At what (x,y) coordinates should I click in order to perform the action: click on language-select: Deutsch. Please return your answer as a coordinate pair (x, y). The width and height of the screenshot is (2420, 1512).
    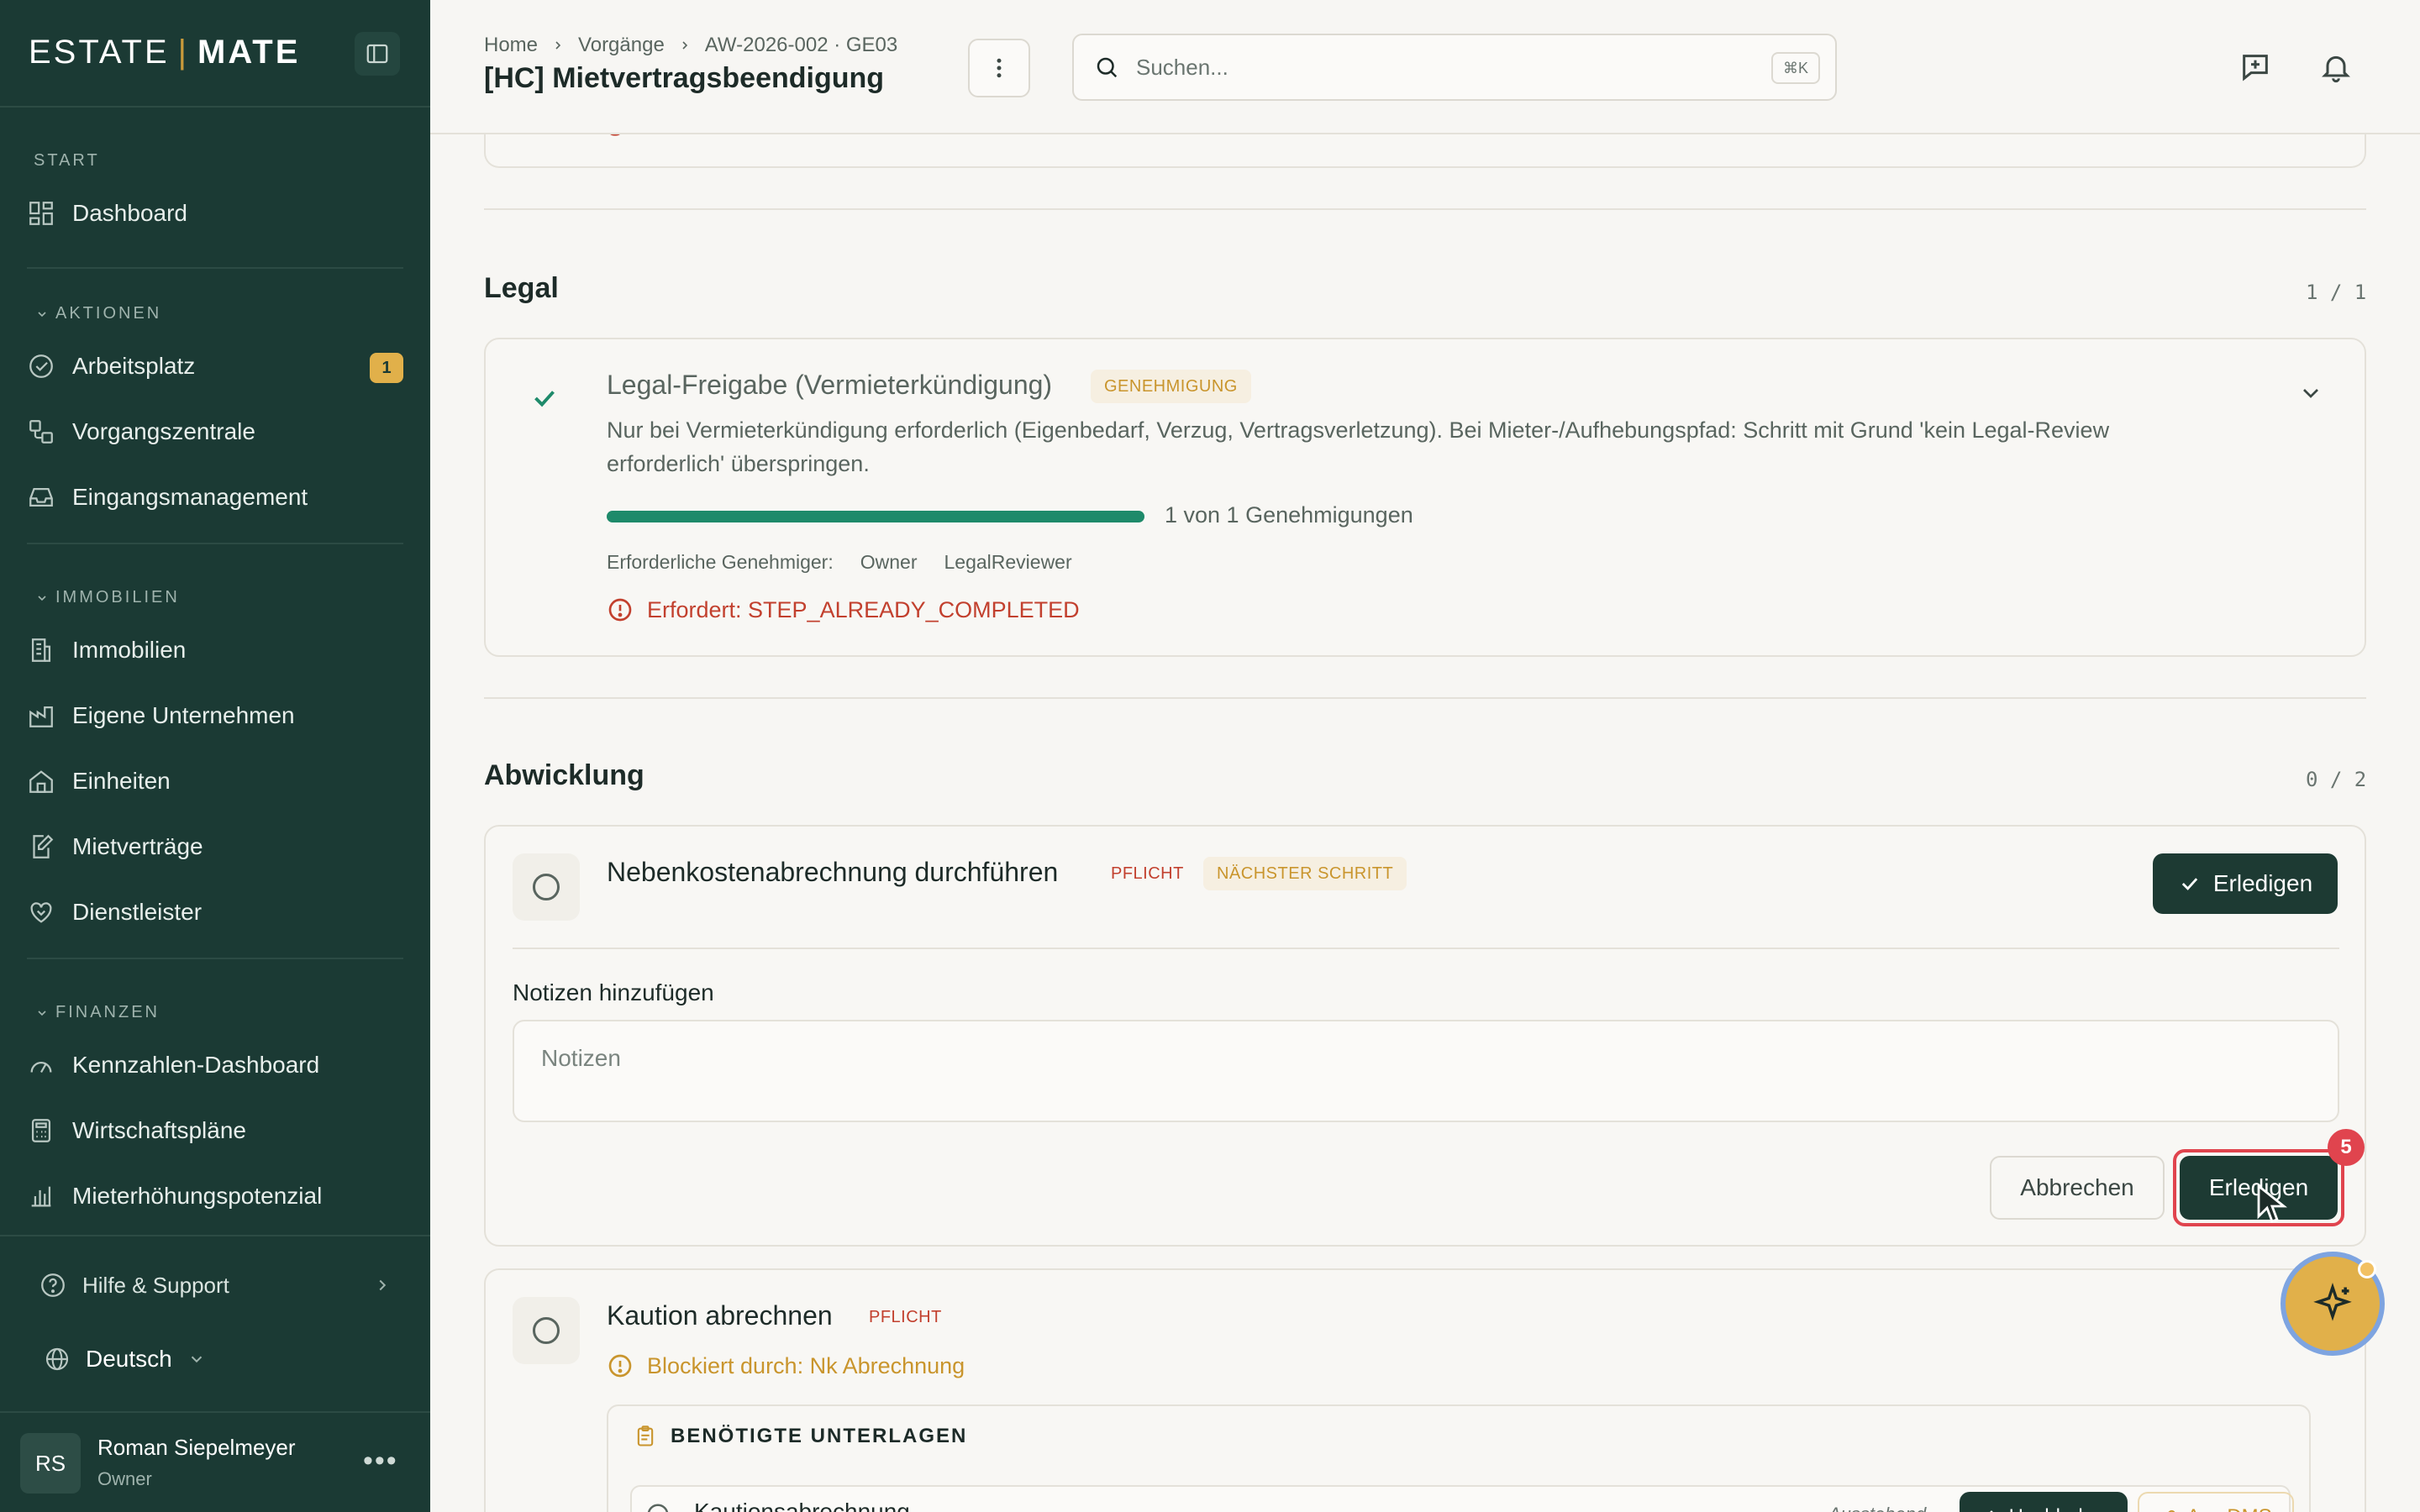
    Looking at the image, I should click on (125, 1359).